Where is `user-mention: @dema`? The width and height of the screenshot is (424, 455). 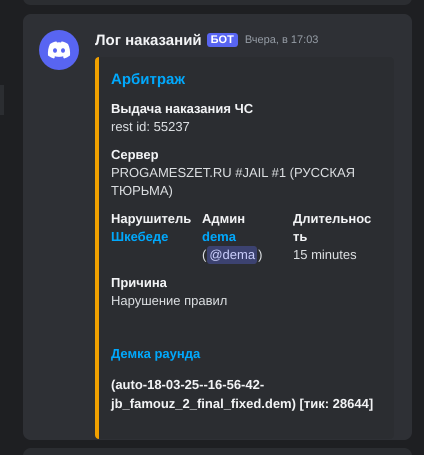 user-mention: @dema is located at coordinates (232, 255).